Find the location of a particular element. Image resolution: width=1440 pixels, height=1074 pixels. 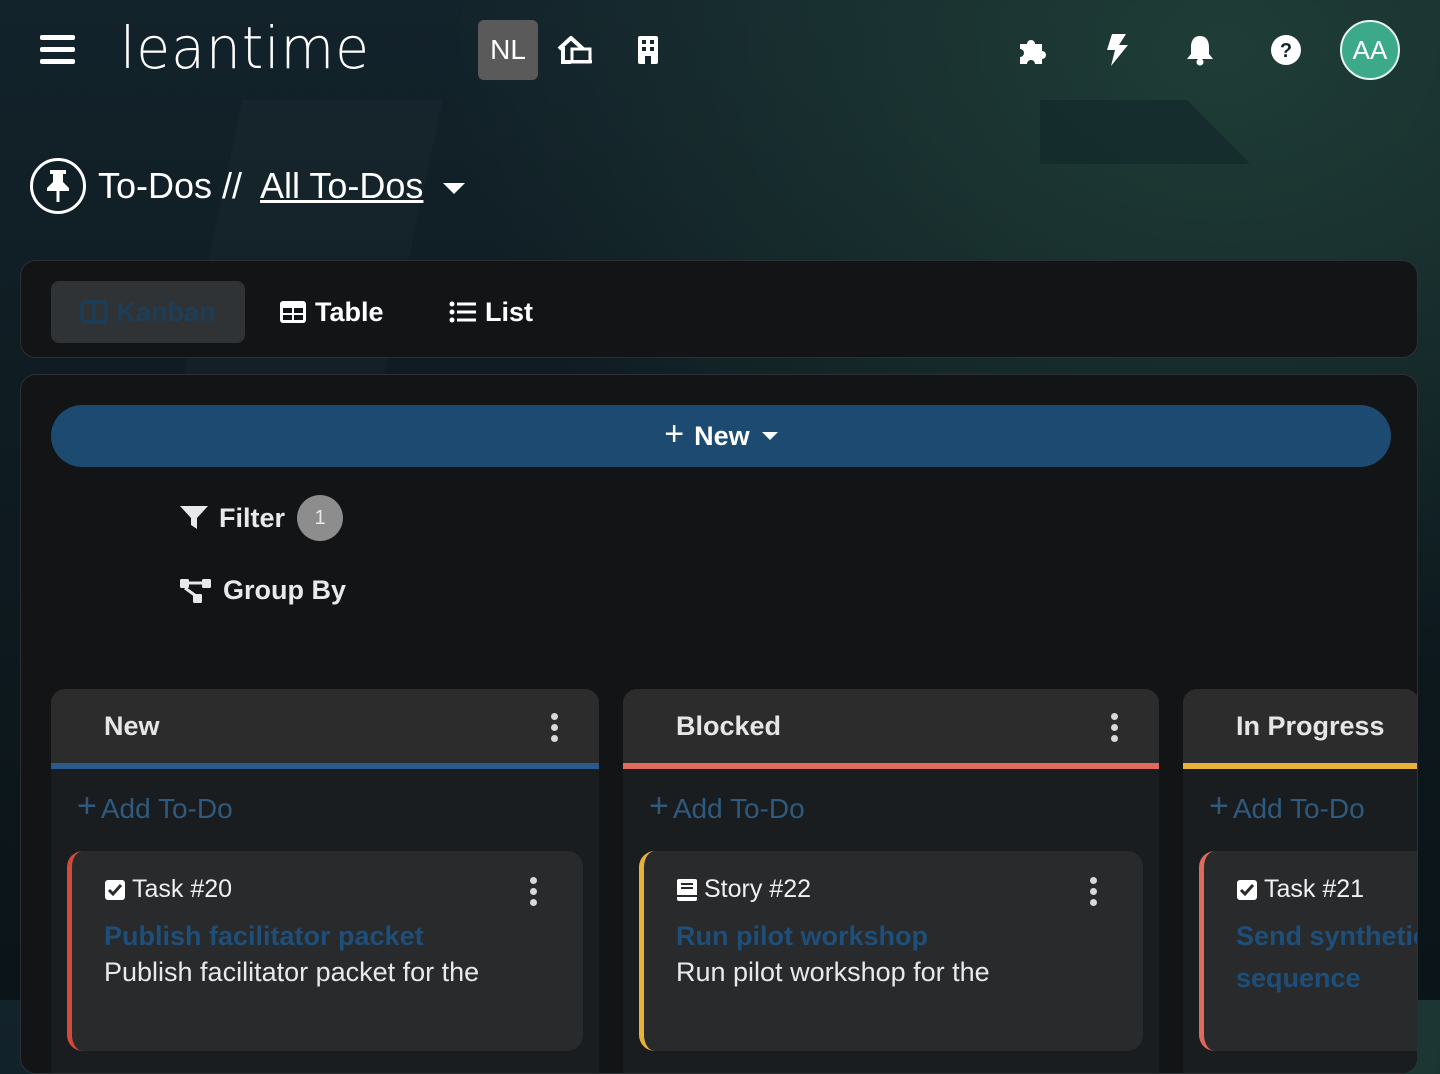

new-button: + New is located at coordinates (721, 436).